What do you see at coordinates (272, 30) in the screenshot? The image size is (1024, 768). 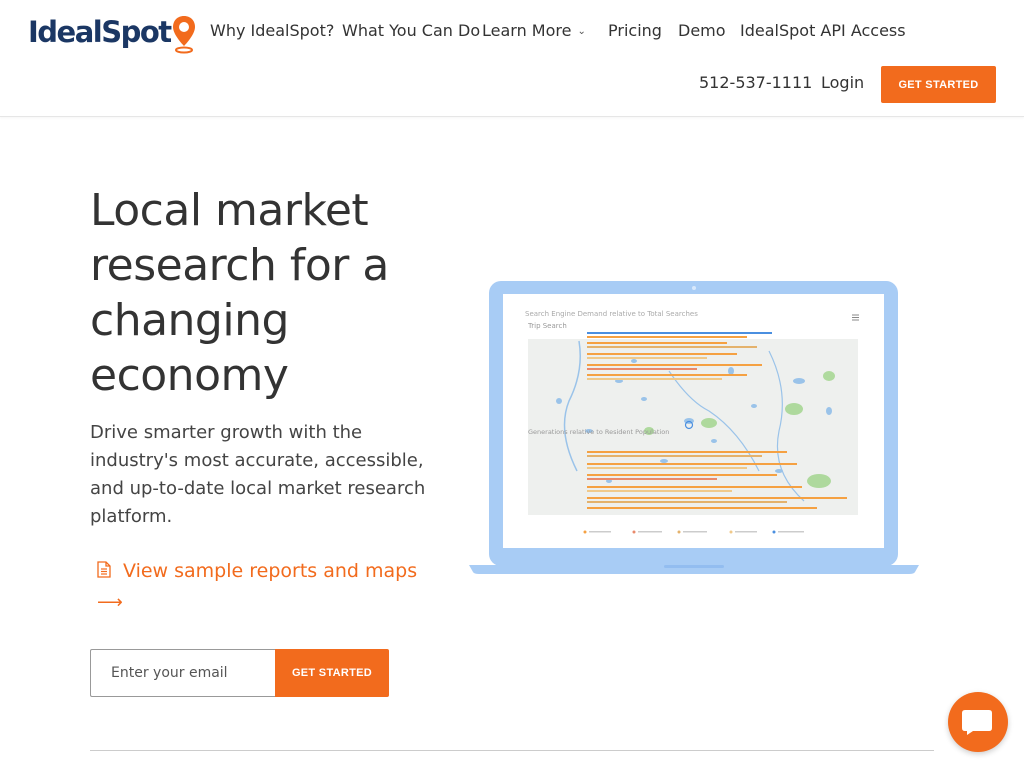 I see `nav-why-idealspot: Why IdealSpot?` at bounding box center [272, 30].